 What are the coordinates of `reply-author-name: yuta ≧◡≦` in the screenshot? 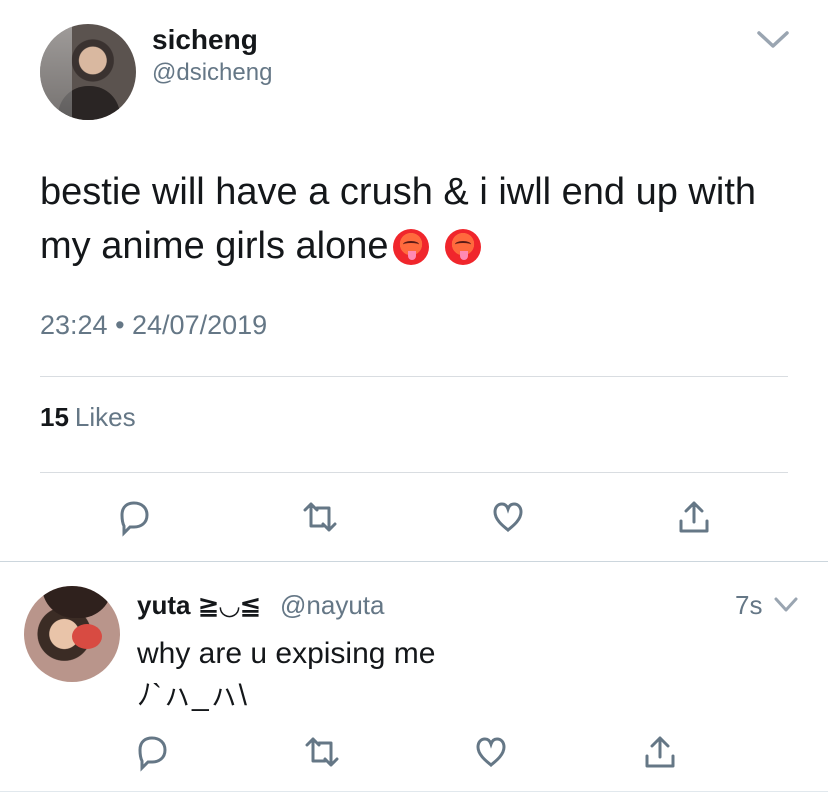 It's located at (199, 605).